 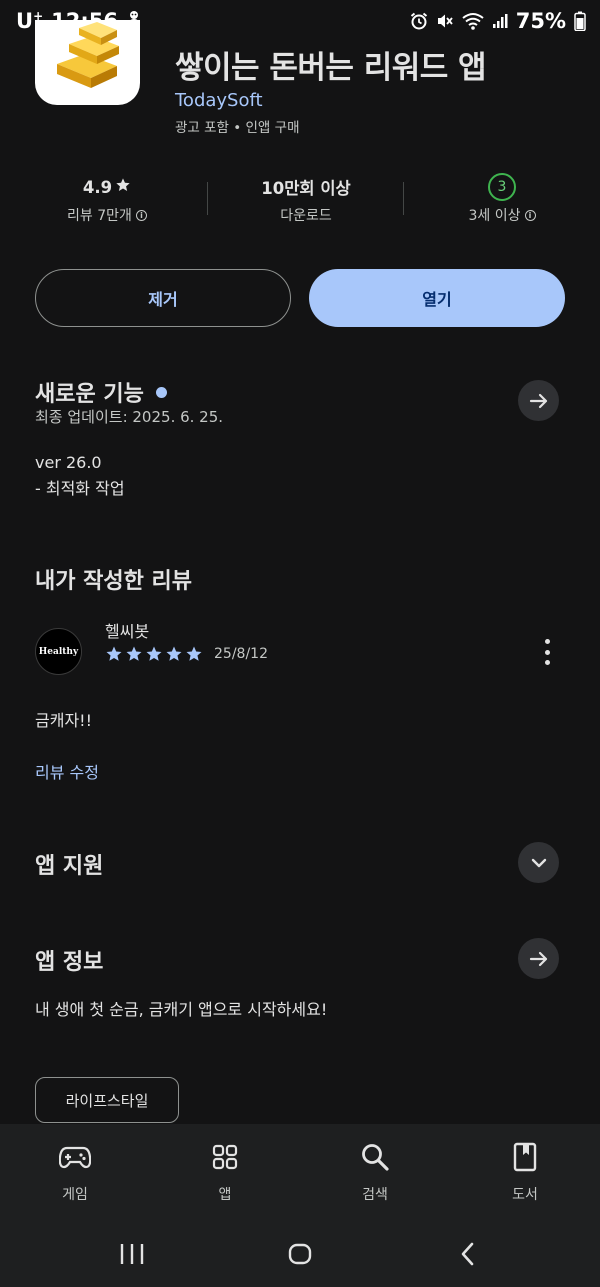 What do you see at coordinates (80, 488) in the screenshot?
I see `release-notes-line: - 최적화 작업` at bounding box center [80, 488].